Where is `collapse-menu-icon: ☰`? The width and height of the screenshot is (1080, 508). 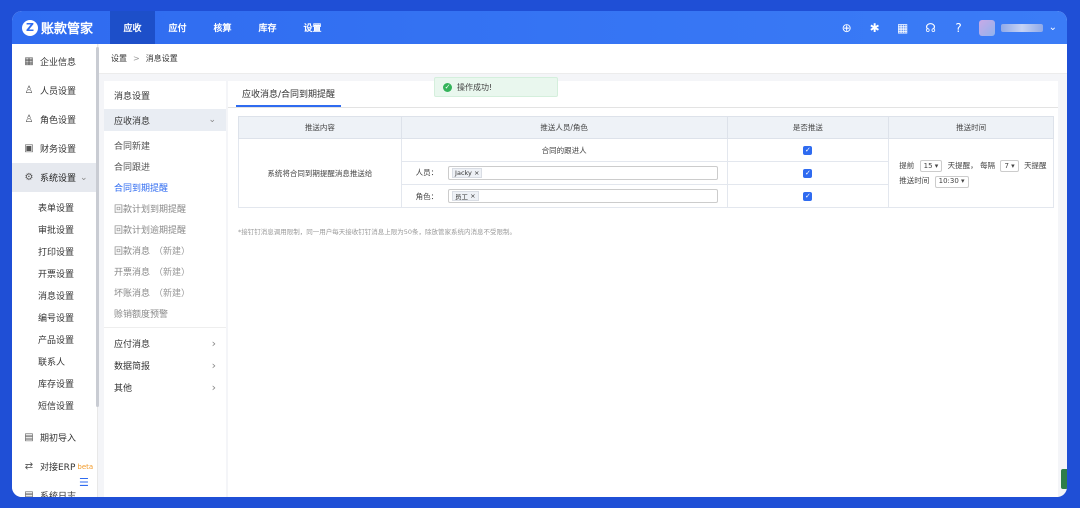
collapse-menu-icon: ☰ is located at coordinates (84, 482).